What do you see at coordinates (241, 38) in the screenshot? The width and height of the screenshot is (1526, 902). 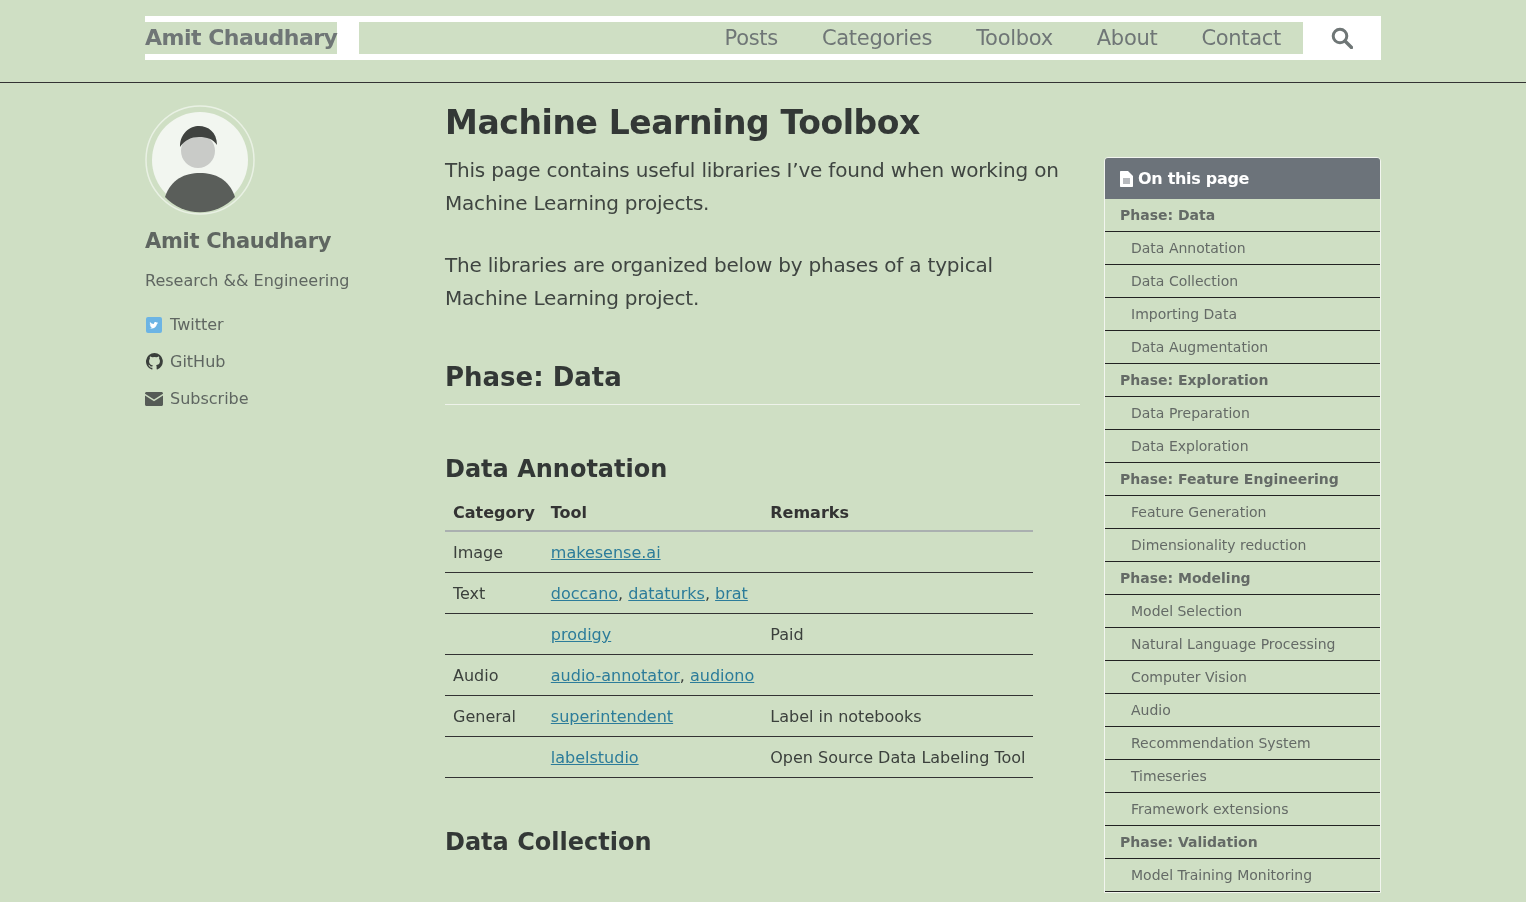 I see `site-brand: Amit Chaudhary` at bounding box center [241, 38].